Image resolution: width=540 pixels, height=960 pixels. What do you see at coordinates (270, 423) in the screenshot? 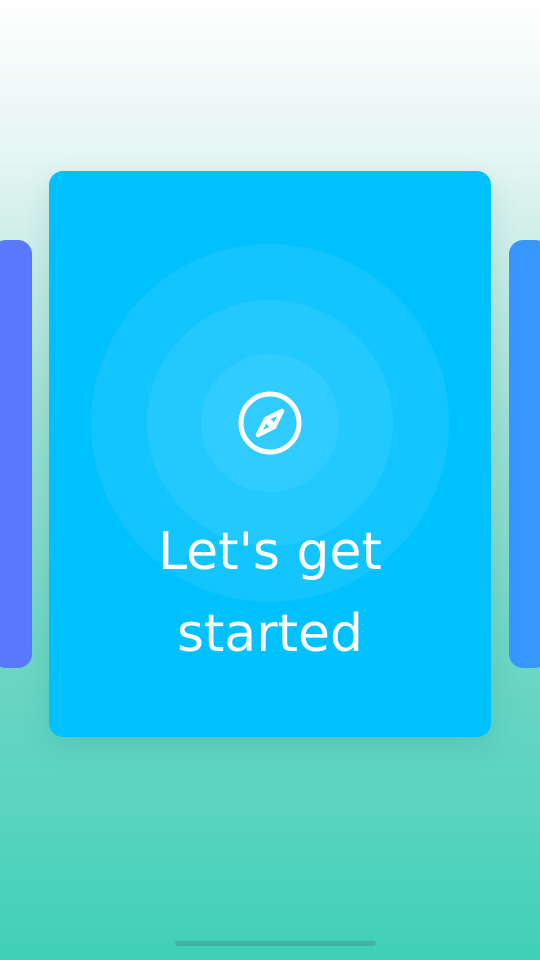
I see `compass-icon` at bounding box center [270, 423].